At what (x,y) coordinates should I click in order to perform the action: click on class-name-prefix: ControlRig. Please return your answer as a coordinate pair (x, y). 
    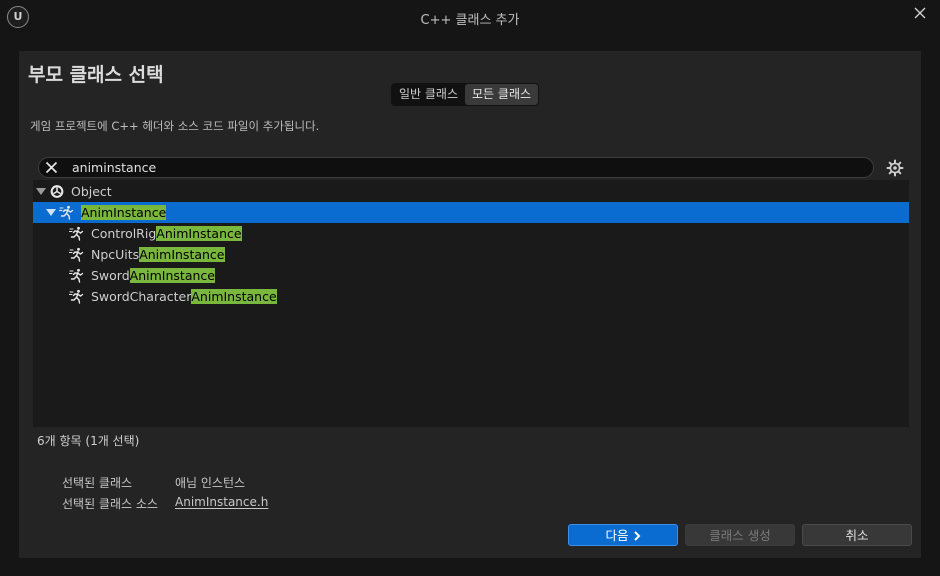
    Looking at the image, I should click on (124, 233).